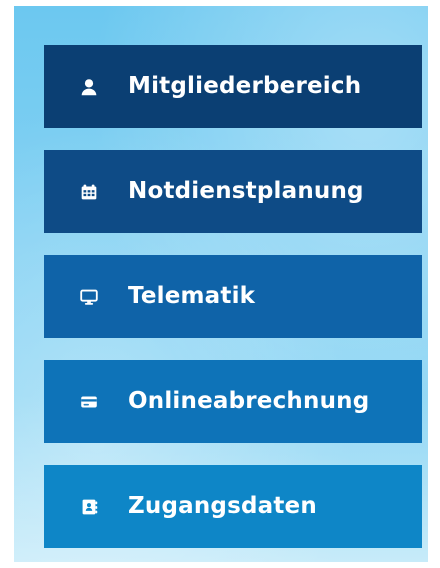 This screenshot has width=440, height=568. Describe the element at coordinates (249, 401) in the screenshot. I see `menu-item-label: Onlineabrechnung` at that location.